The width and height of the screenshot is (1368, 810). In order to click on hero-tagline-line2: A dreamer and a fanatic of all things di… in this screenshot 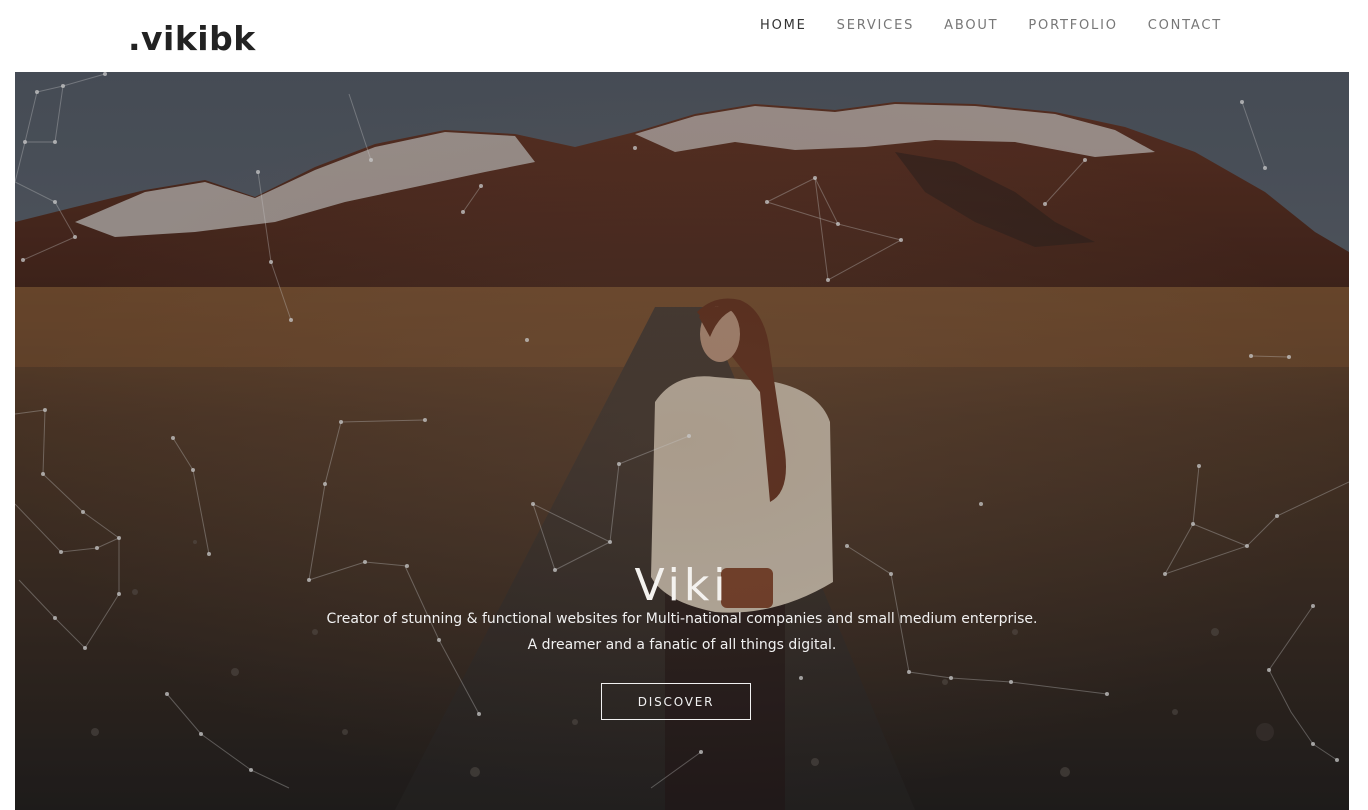, I will do `click(682, 645)`.